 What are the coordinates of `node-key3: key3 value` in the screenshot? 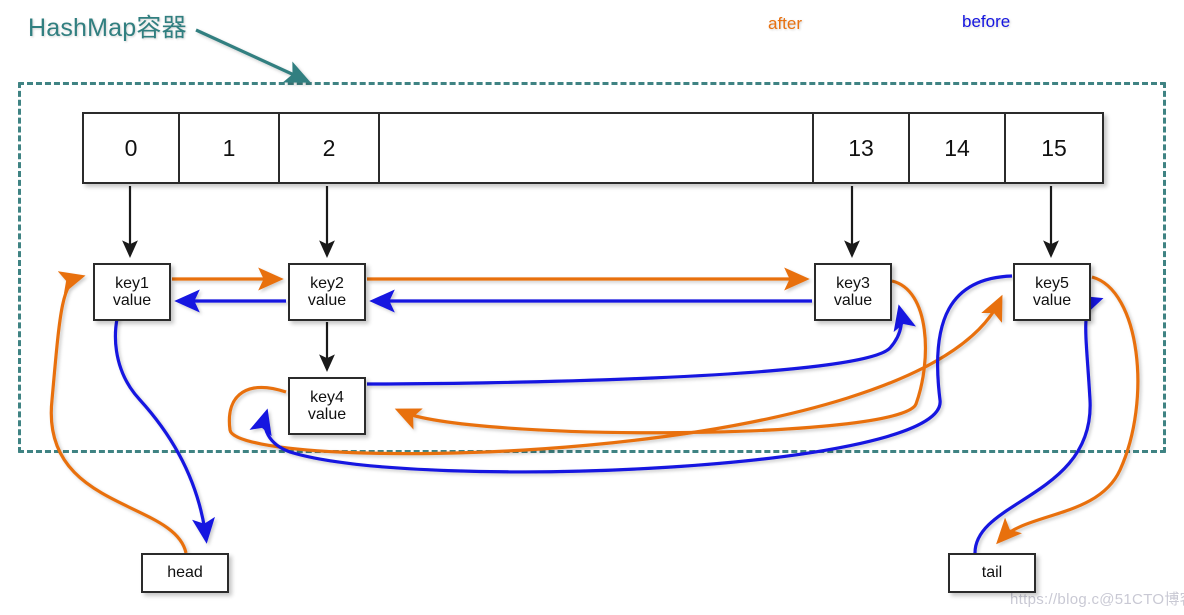 It's located at (853, 292).